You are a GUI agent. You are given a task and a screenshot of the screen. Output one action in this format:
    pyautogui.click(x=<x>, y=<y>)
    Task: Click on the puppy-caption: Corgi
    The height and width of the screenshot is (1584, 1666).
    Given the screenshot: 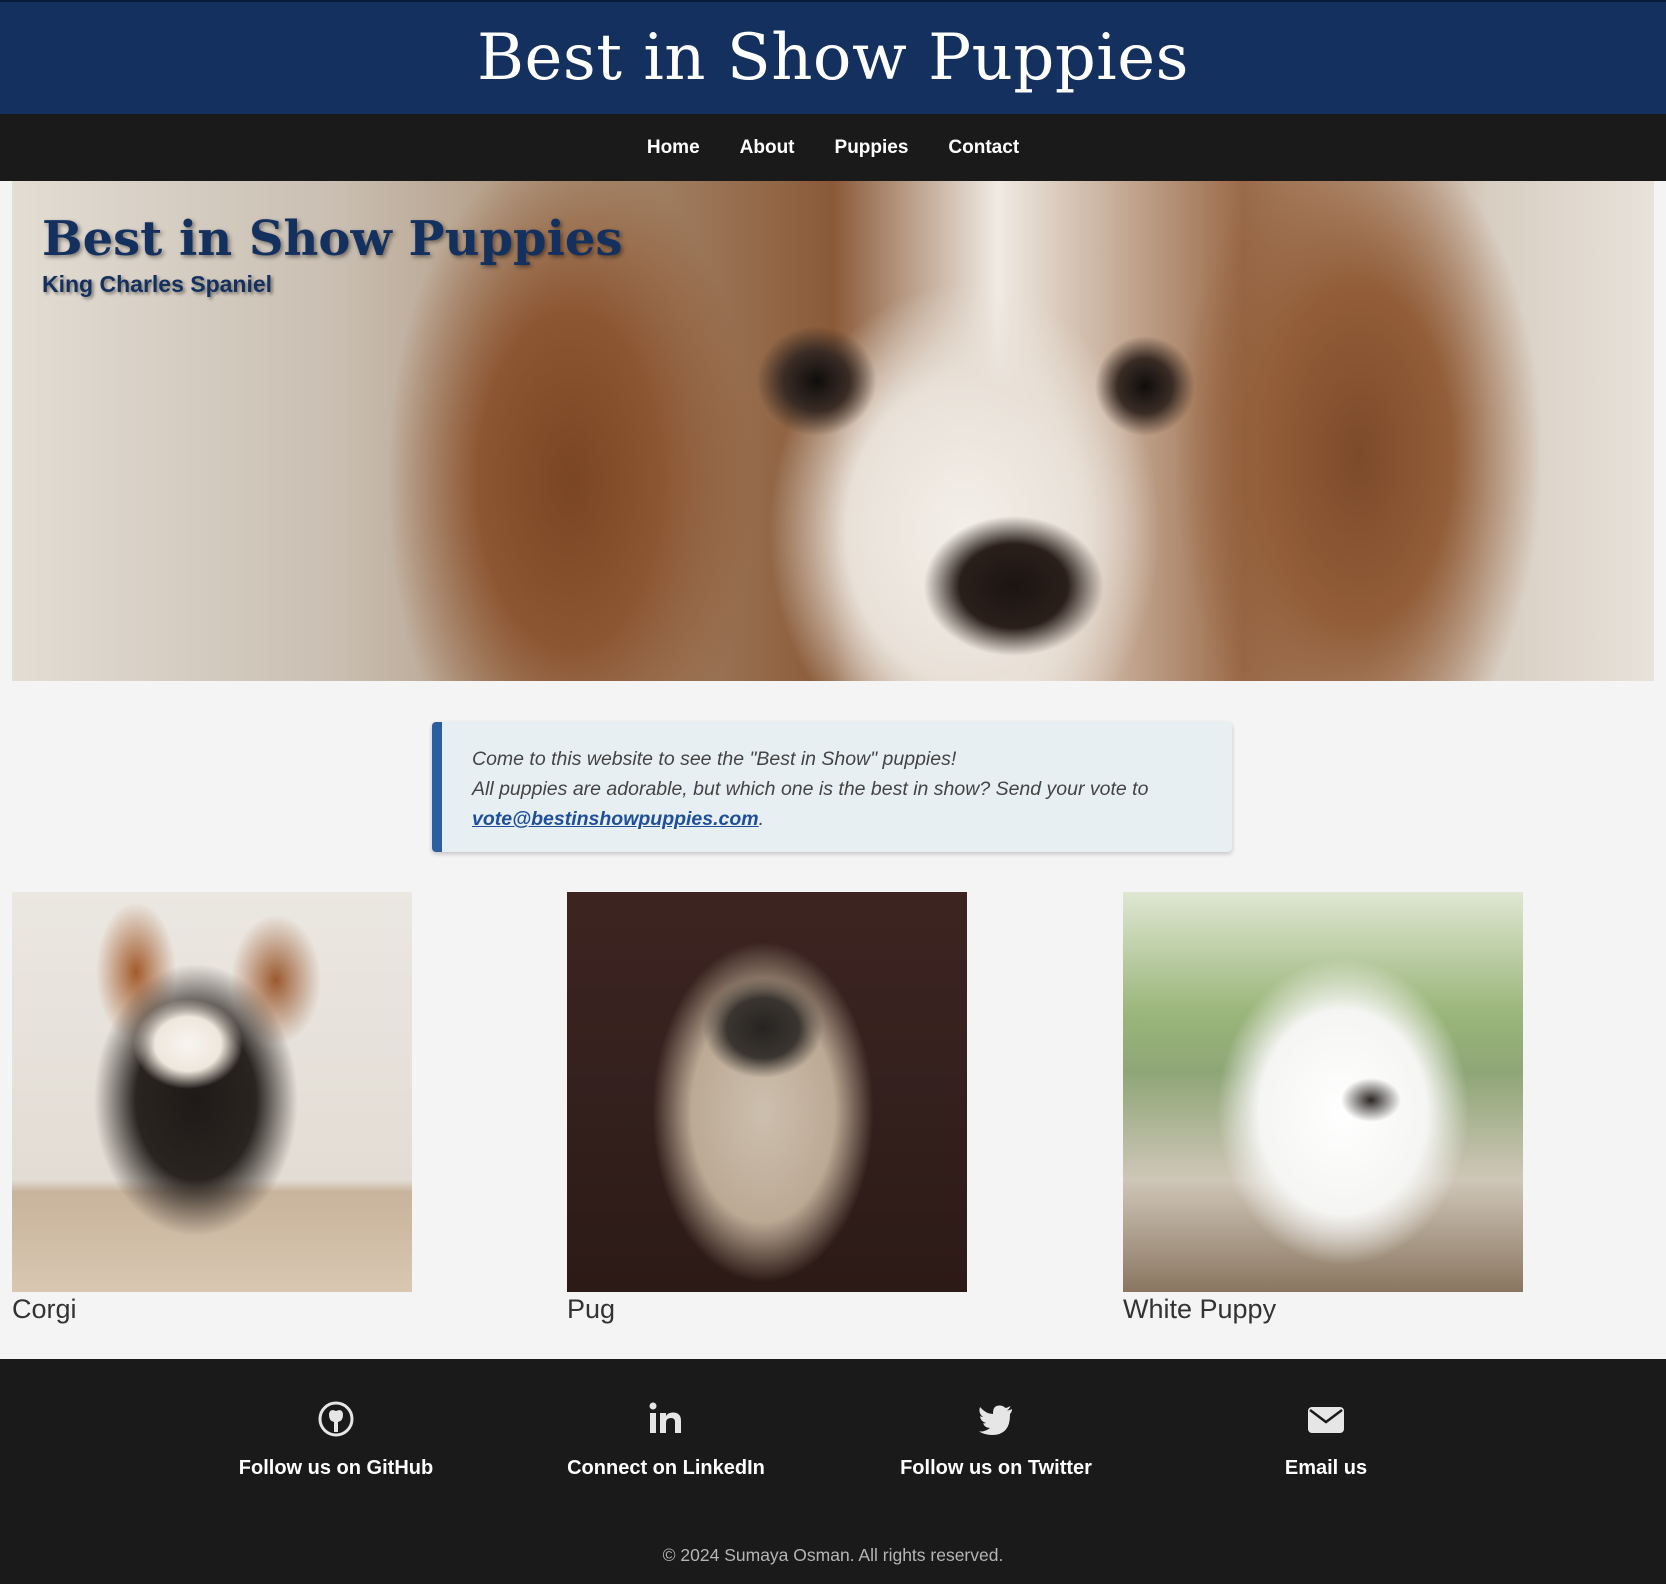 What is the action you would take?
    pyautogui.click(x=44, y=1309)
    